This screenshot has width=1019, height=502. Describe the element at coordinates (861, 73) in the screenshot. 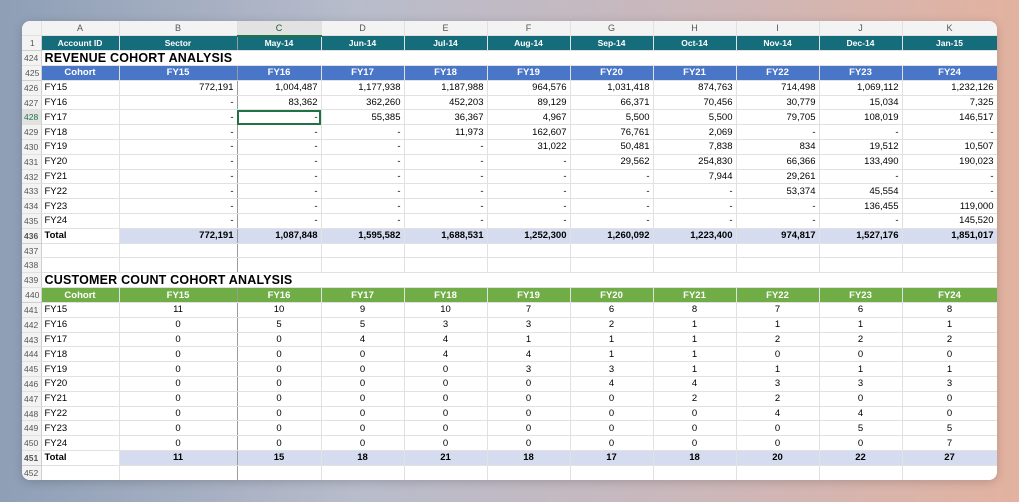

I see `value-cell: FY23` at that location.